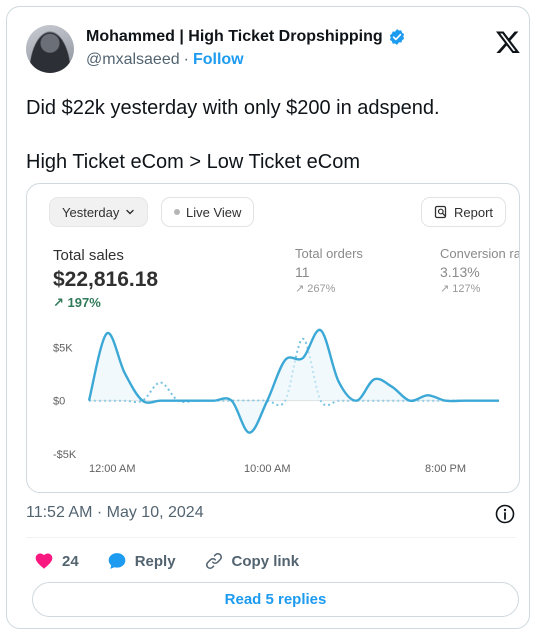  What do you see at coordinates (460, 272) in the screenshot?
I see `conversion-rate-value: 3.13%` at bounding box center [460, 272].